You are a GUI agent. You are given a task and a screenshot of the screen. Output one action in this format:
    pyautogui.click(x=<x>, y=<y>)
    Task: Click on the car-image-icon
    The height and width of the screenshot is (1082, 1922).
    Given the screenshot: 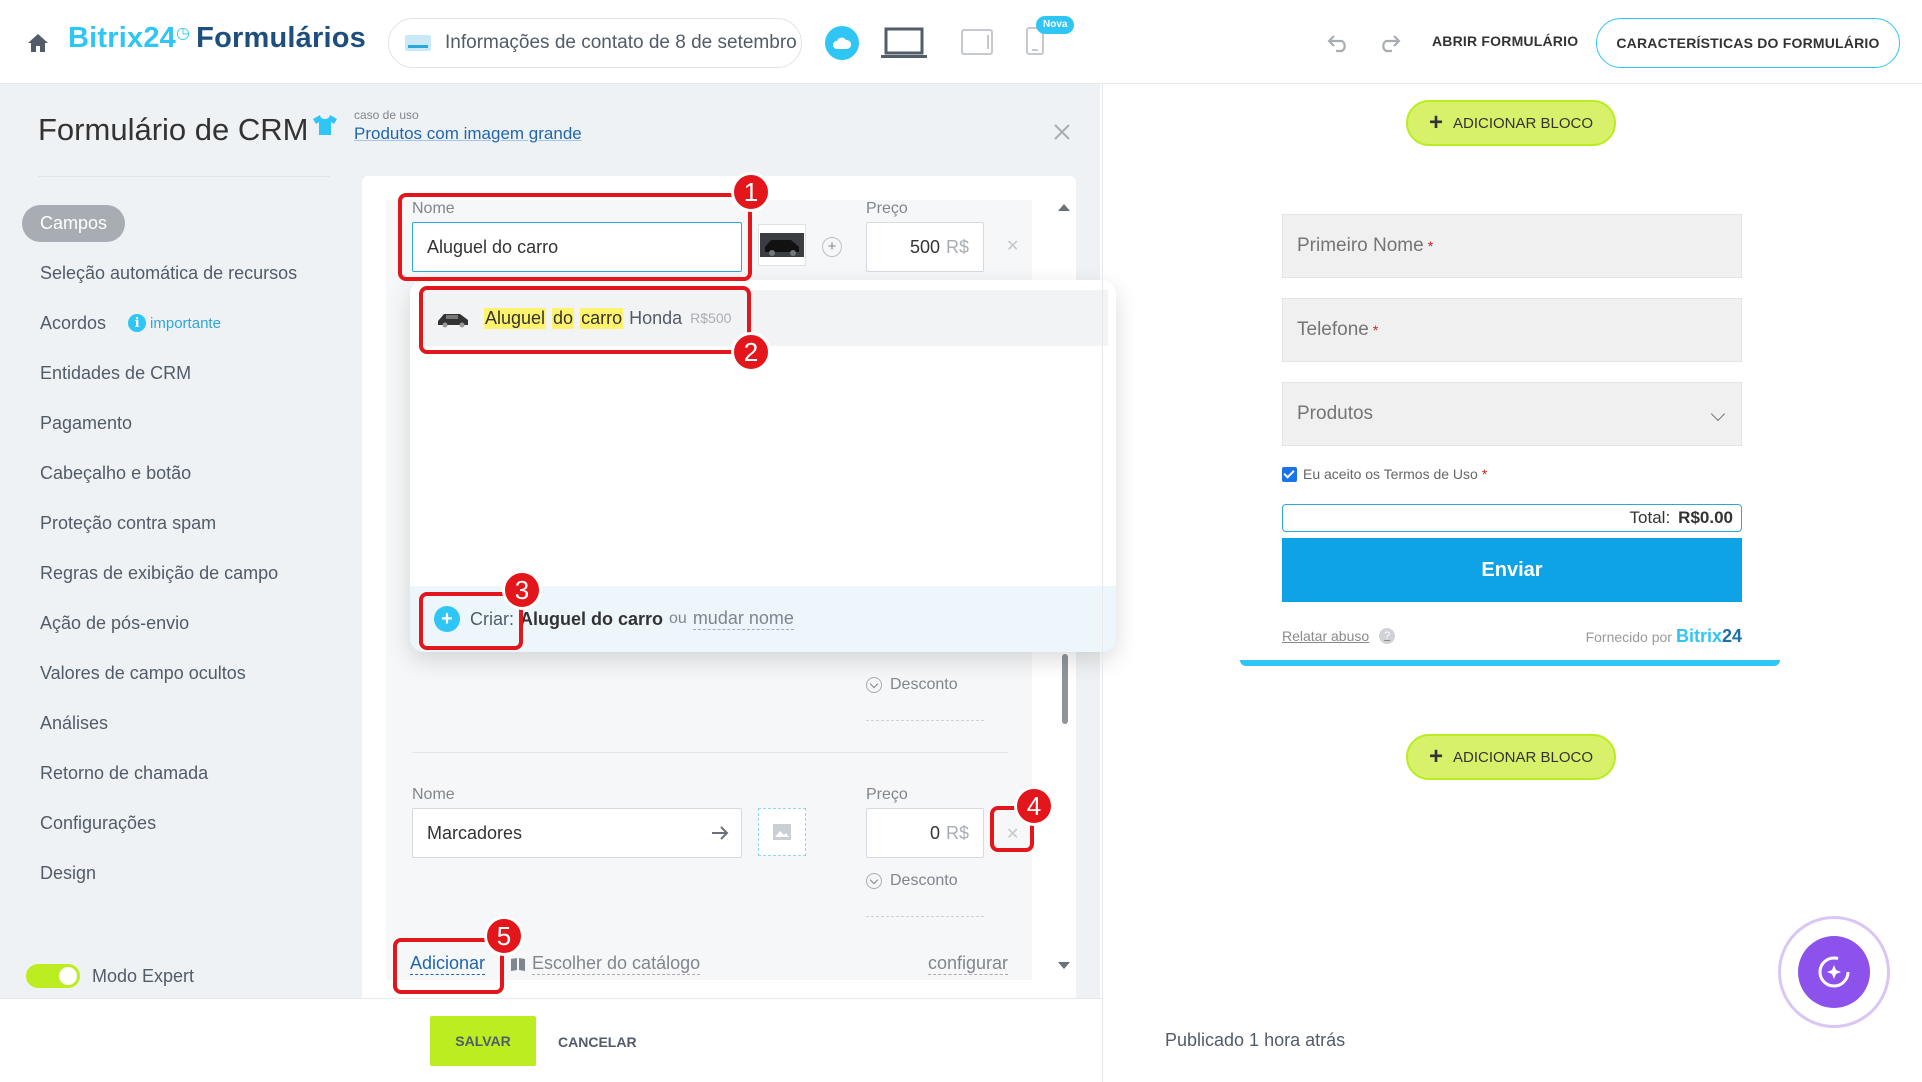 What is the action you would take?
    pyautogui.click(x=782, y=245)
    